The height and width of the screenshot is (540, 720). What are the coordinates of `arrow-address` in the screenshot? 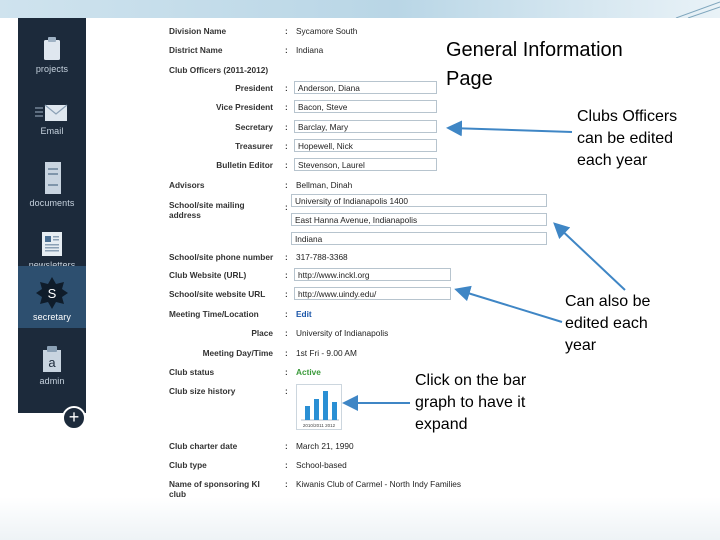 It's located at (589, 256).